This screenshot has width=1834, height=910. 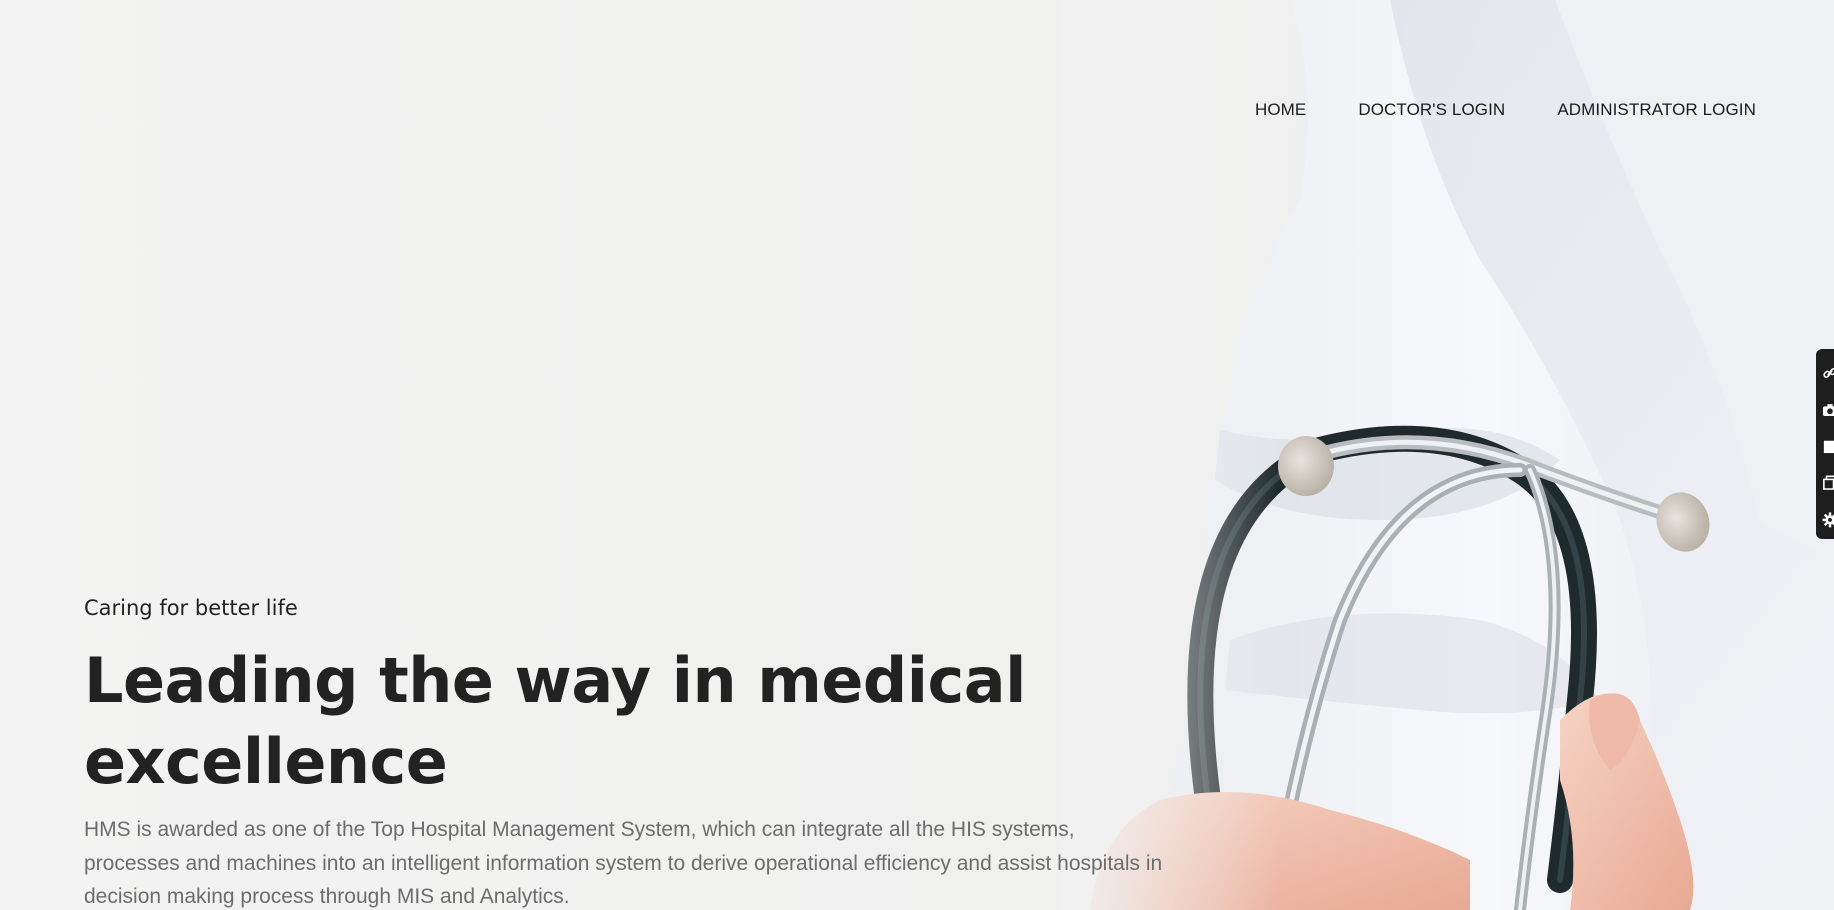 What do you see at coordinates (191, 608) in the screenshot?
I see `hero-tagline: Caring for better life` at bounding box center [191, 608].